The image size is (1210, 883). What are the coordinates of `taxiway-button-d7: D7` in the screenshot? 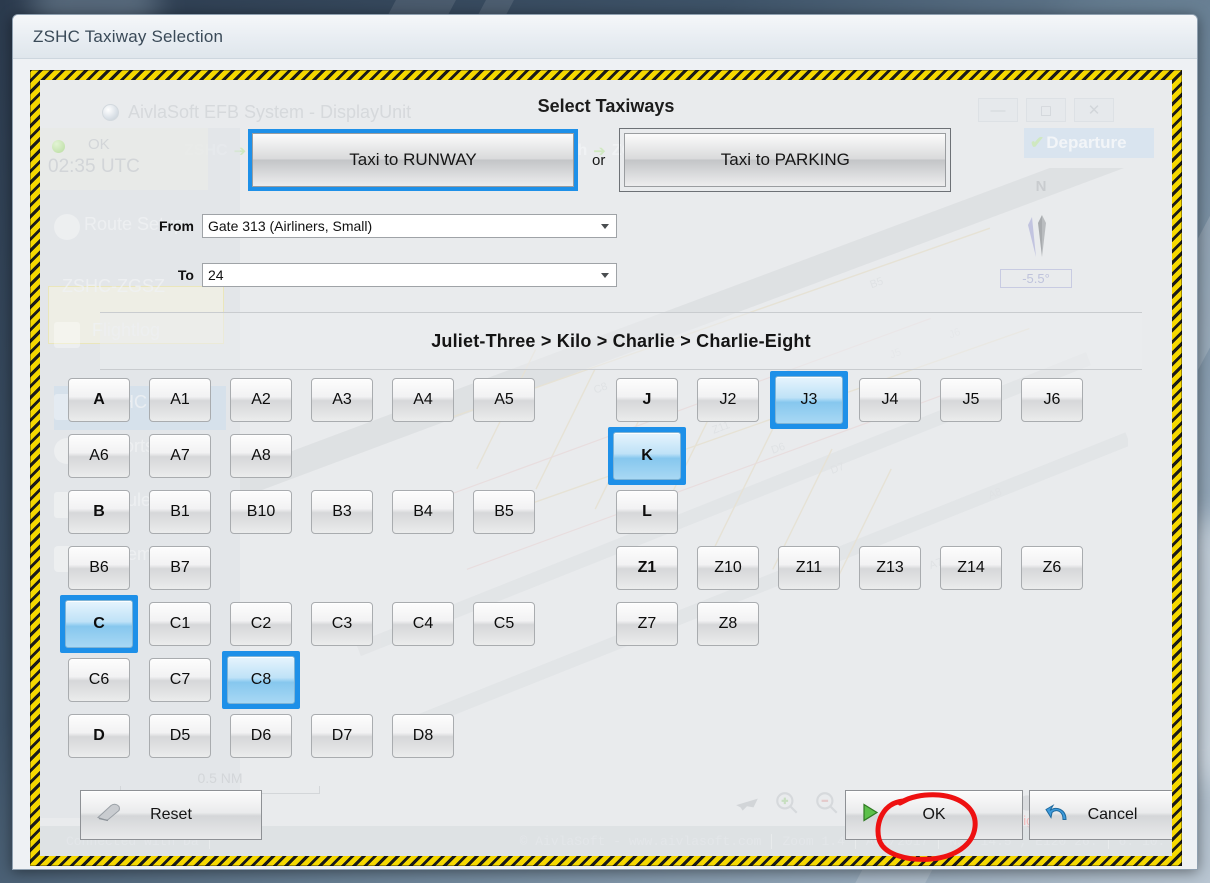 It's located at (342, 736).